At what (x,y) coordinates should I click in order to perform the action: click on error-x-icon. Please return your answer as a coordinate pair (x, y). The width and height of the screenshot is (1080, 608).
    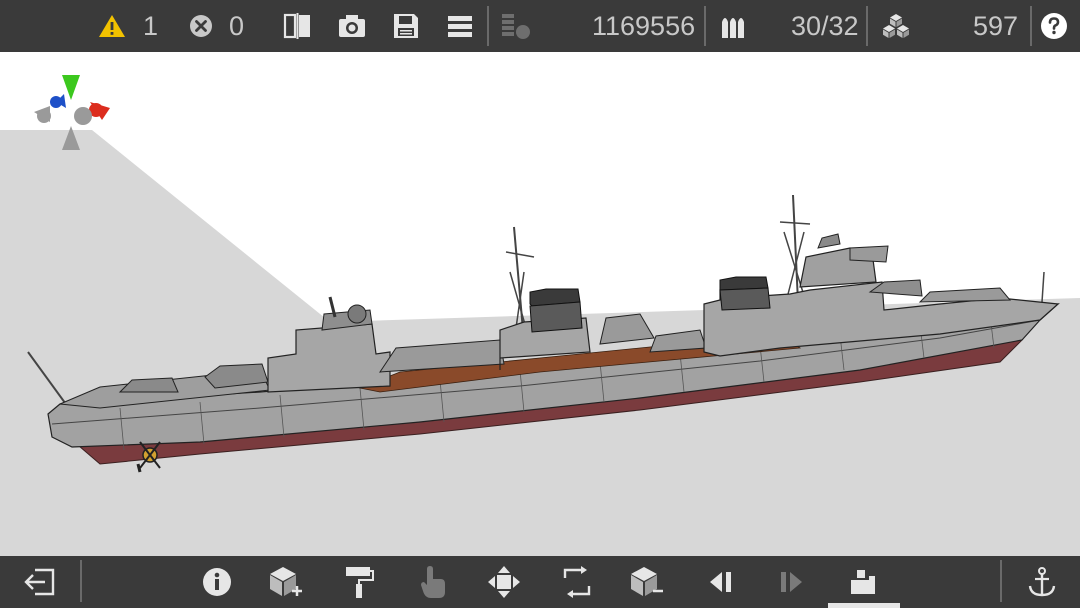
    Looking at the image, I should click on (201, 26).